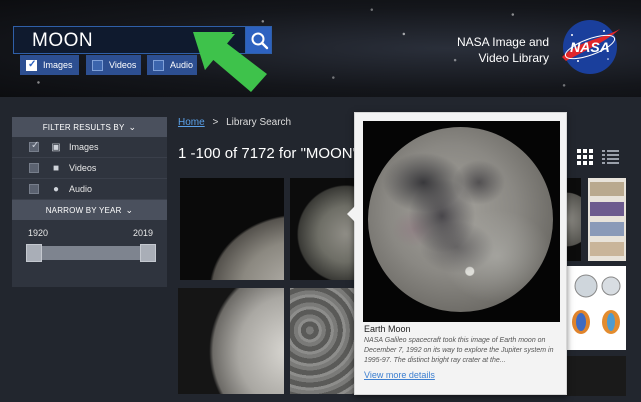 The height and width of the screenshot is (402, 641). Describe the element at coordinates (91, 253) in the screenshot. I see `year-slider-track` at that location.